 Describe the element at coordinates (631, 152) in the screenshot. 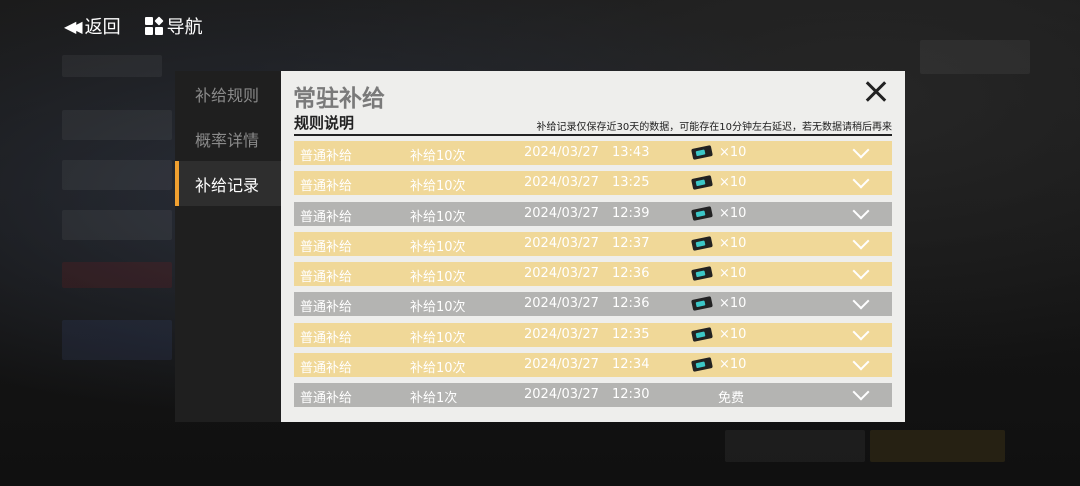

I see `record-time: 13:43` at that location.